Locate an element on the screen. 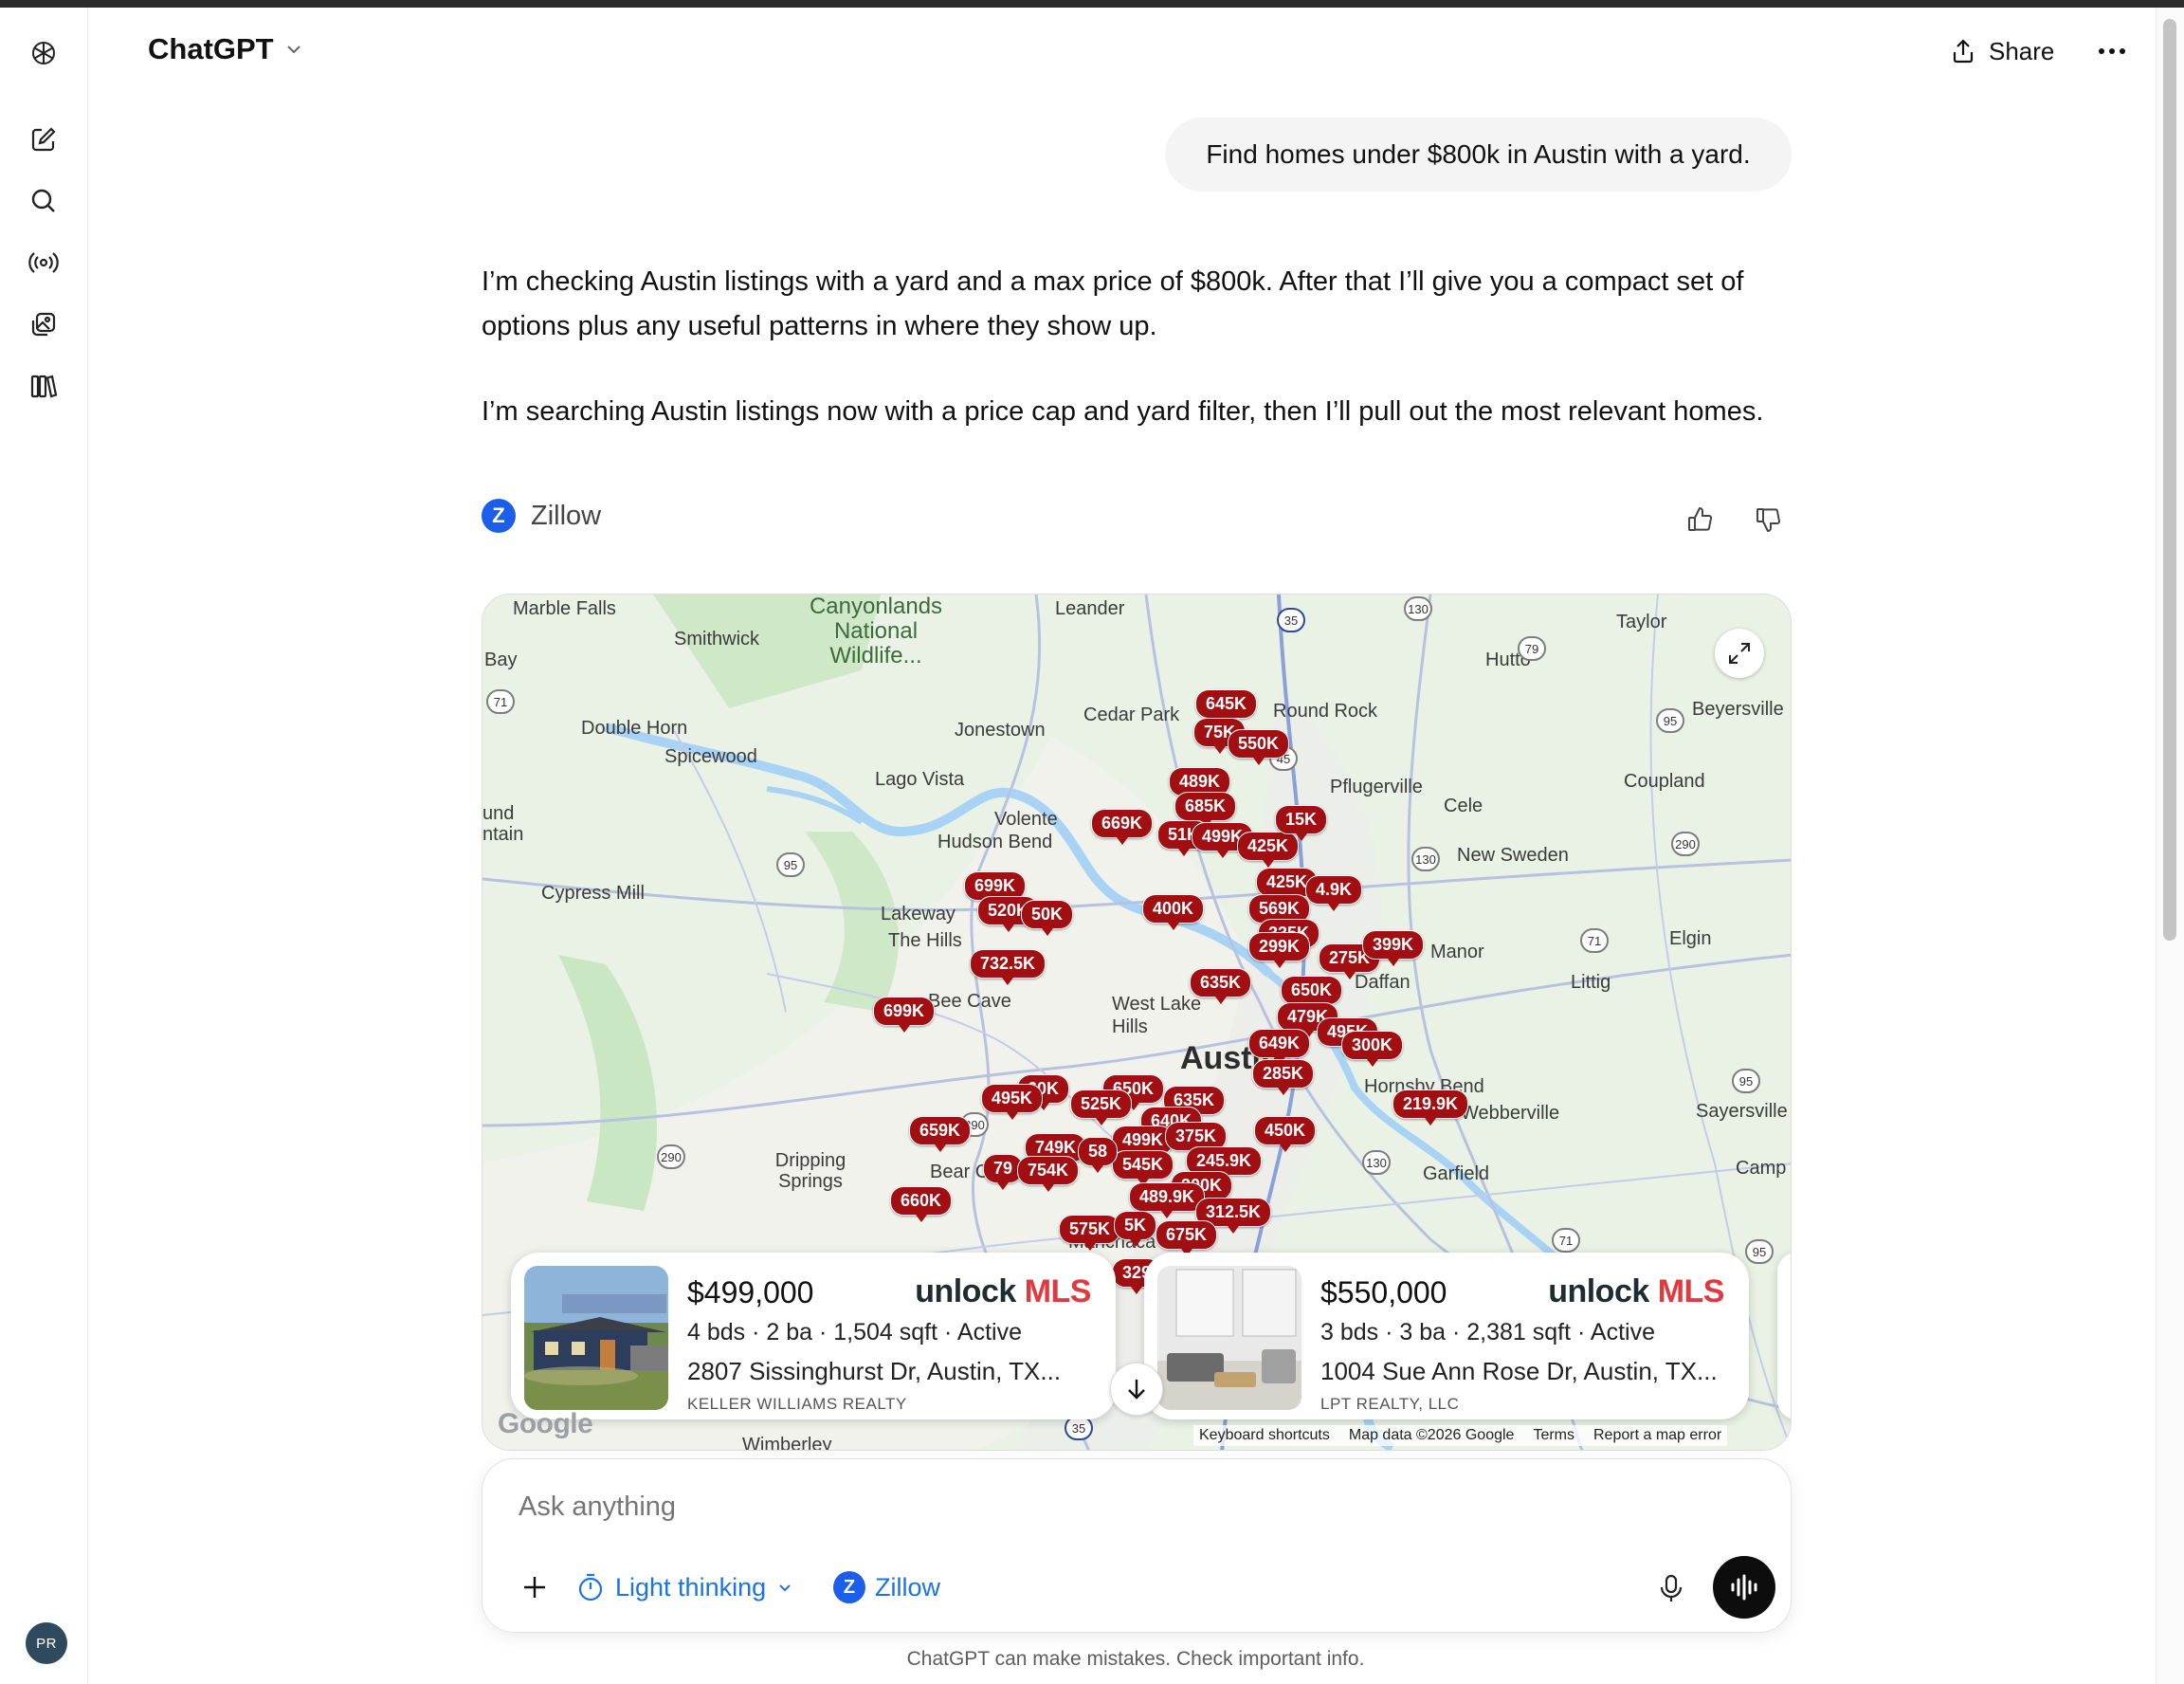 The height and width of the screenshot is (1684, 2184). place-label: Jonestown is located at coordinates (1000, 730).